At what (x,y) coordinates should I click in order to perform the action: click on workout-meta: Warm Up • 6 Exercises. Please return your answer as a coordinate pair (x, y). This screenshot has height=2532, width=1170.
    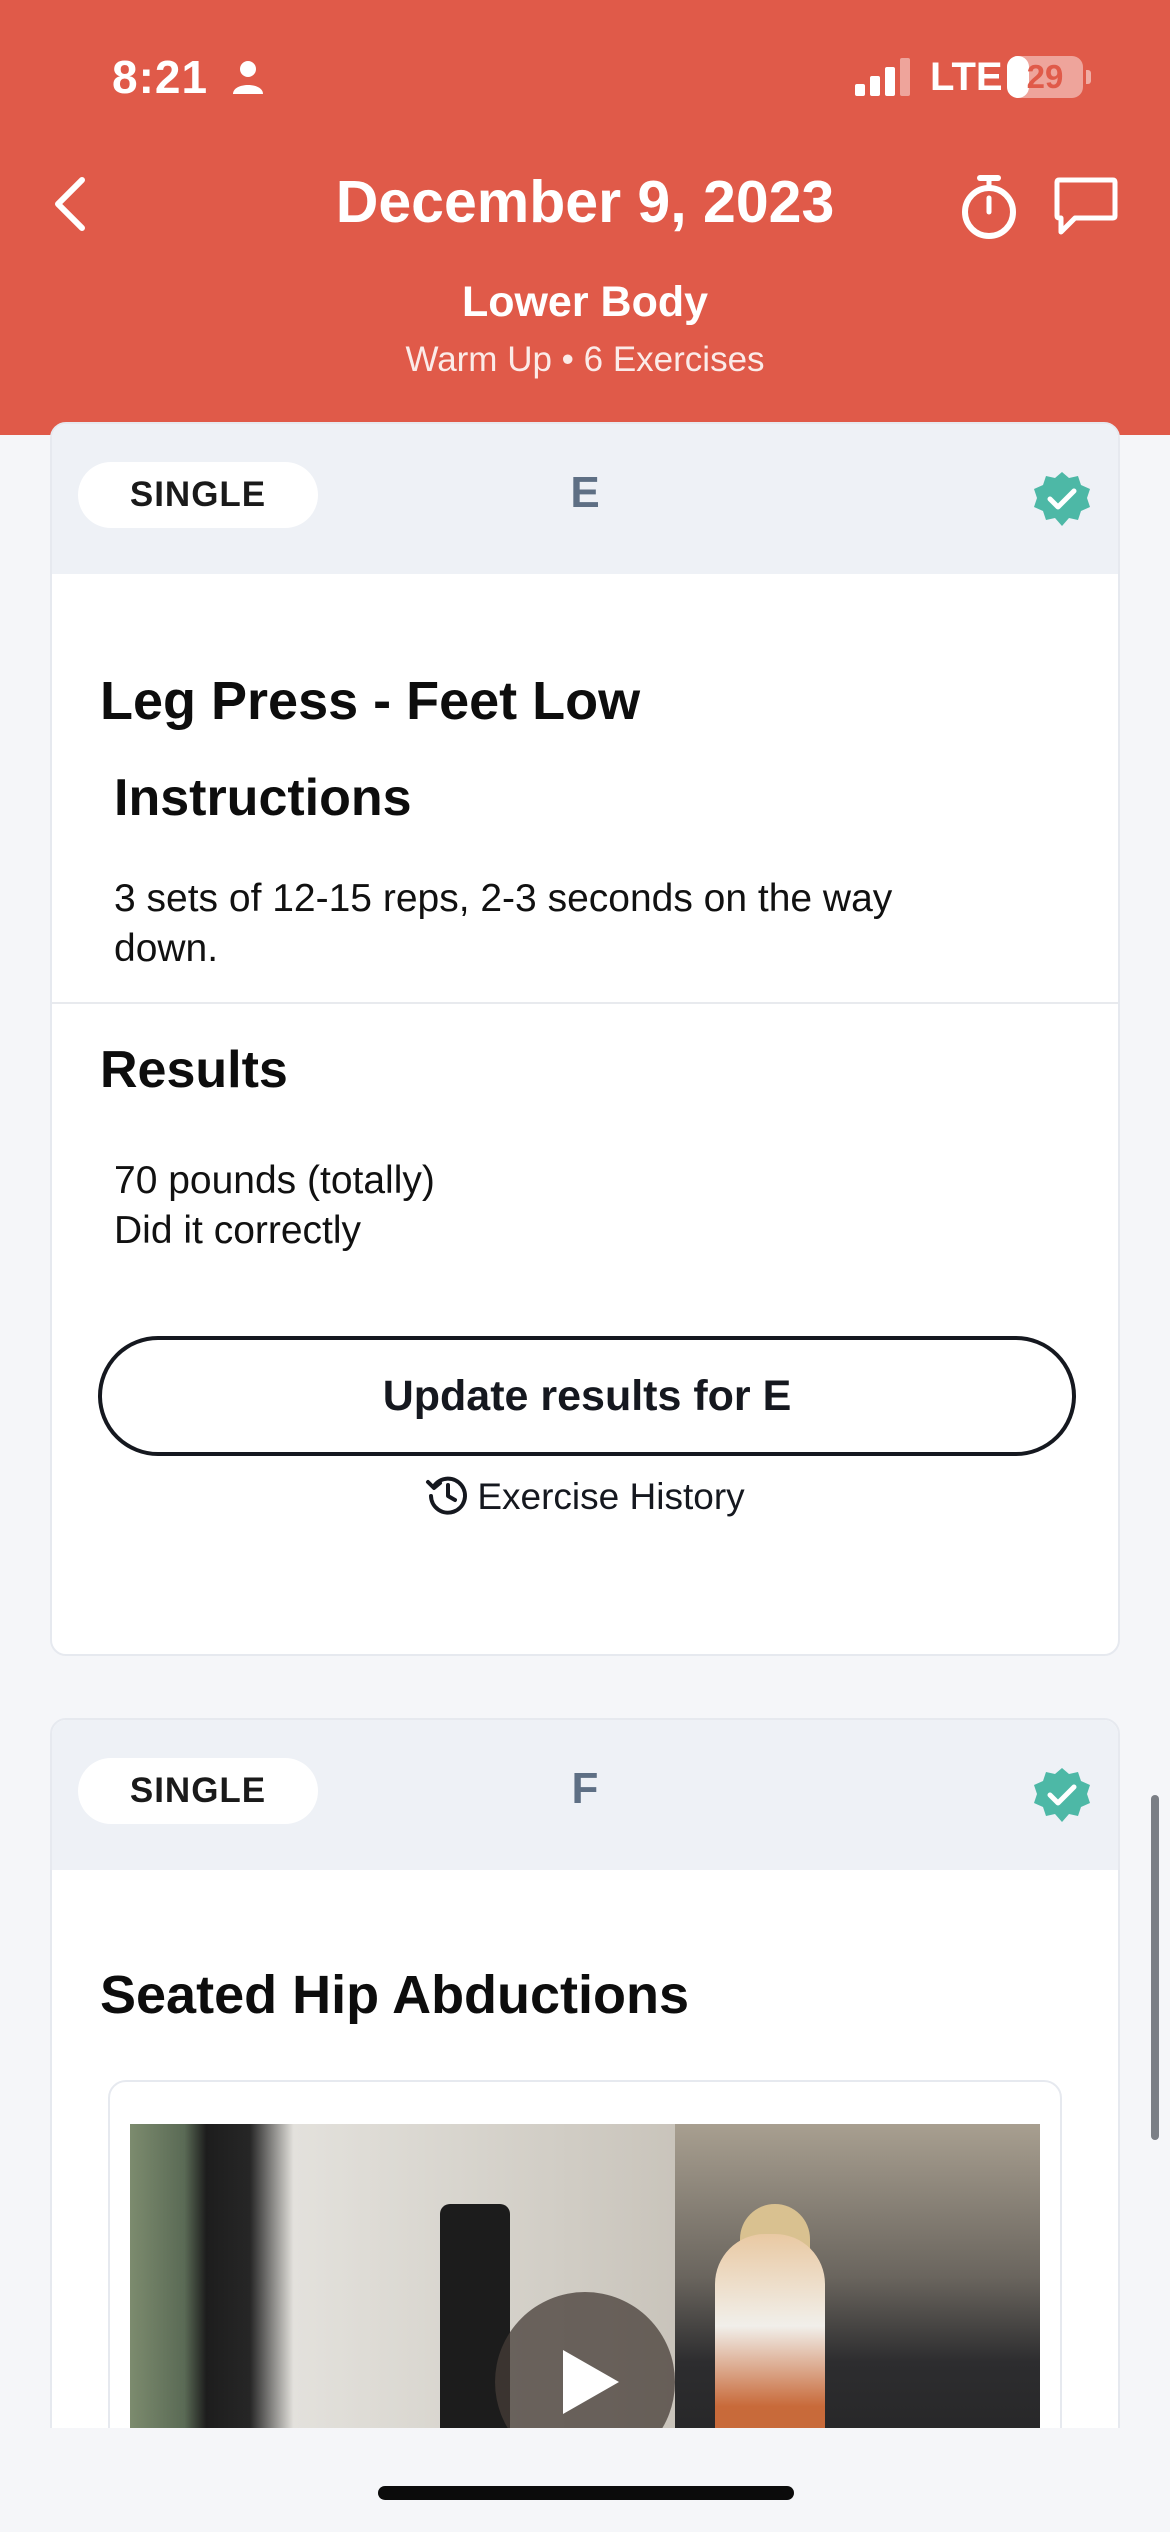
    Looking at the image, I should click on (585, 359).